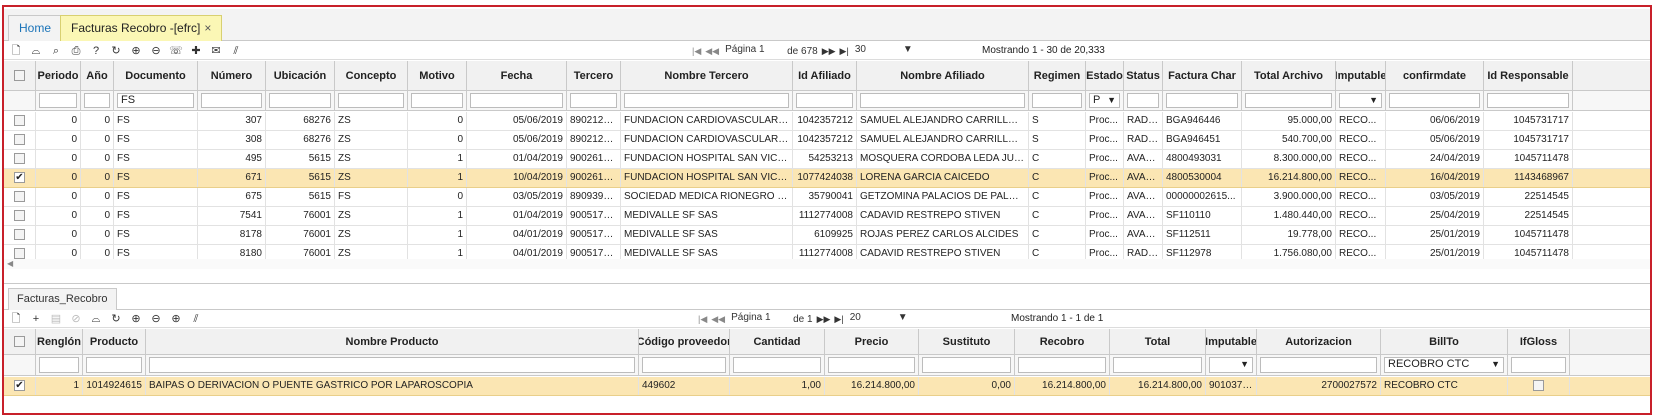 The image size is (1654, 418). Describe the element at coordinates (777, 341) in the screenshot. I see `column-header: Cantidad` at that location.